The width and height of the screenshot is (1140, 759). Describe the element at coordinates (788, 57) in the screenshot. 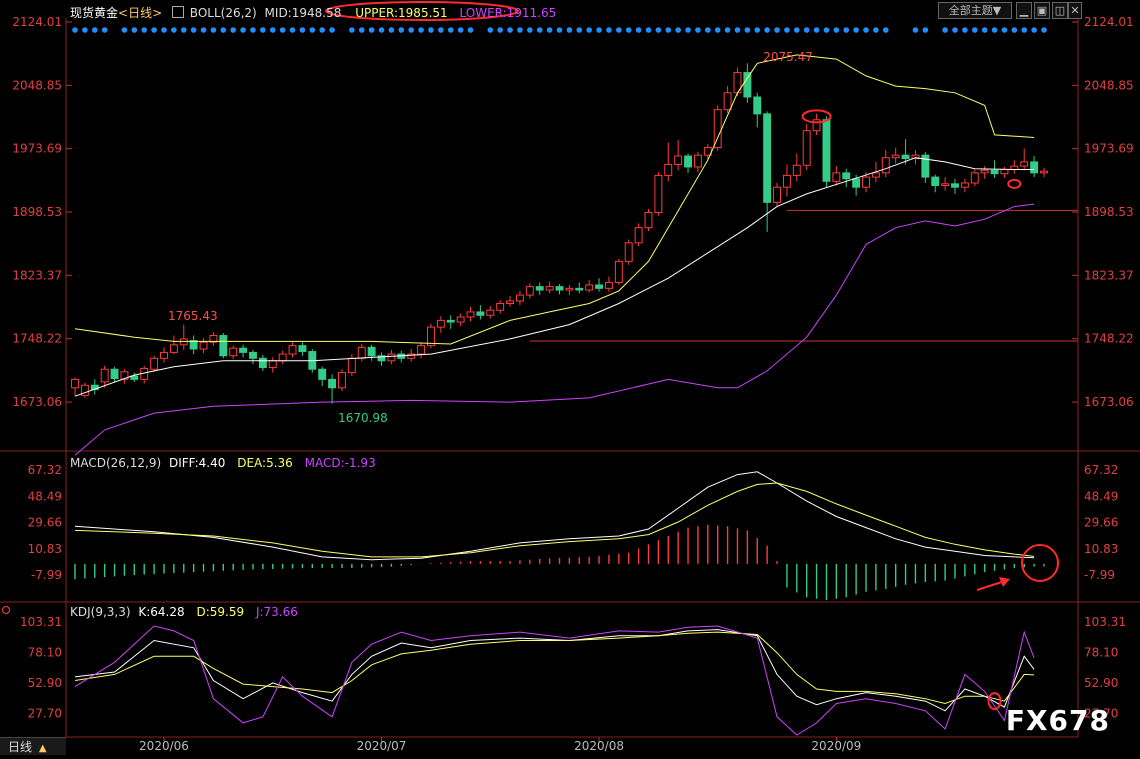

I see `high-price-label: 2075.47` at that location.